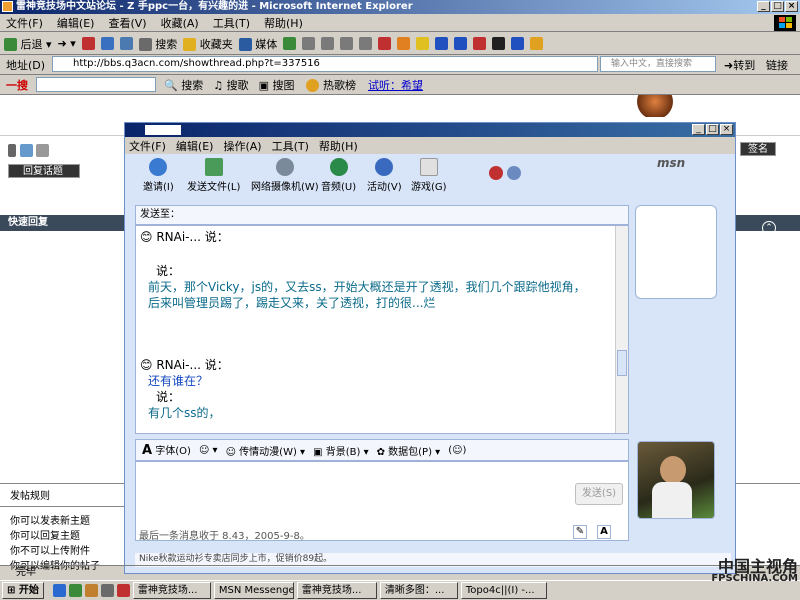 The image size is (800, 600). What do you see at coordinates (698, 129) in the screenshot?
I see `msn-minimize-button: _` at bounding box center [698, 129].